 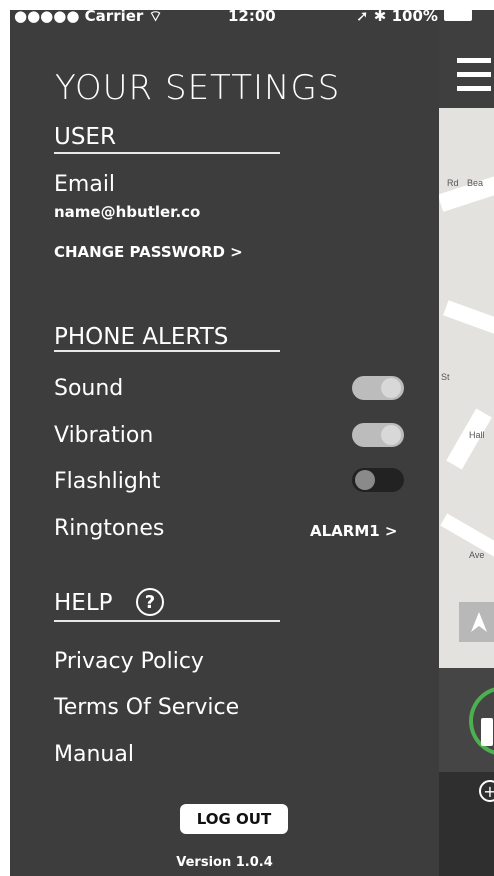 I want to click on vibration-toggle, so click(x=378, y=435).